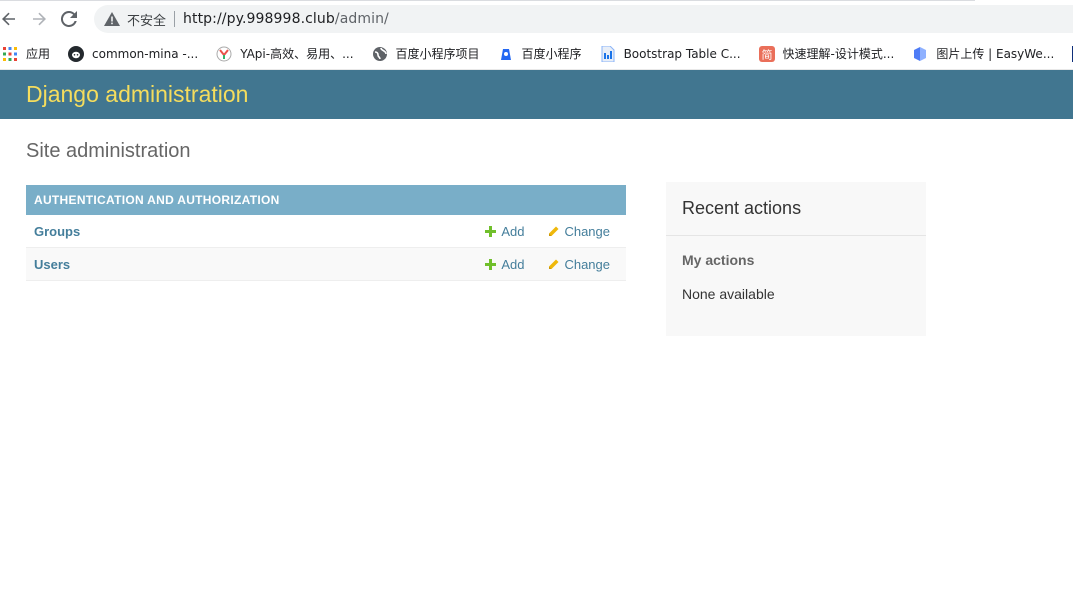 This screenshot has height=609, width=1073. Describe the element at coordinates (8, 19) in the screenshot. I see `arrow-left-icon` at that location.